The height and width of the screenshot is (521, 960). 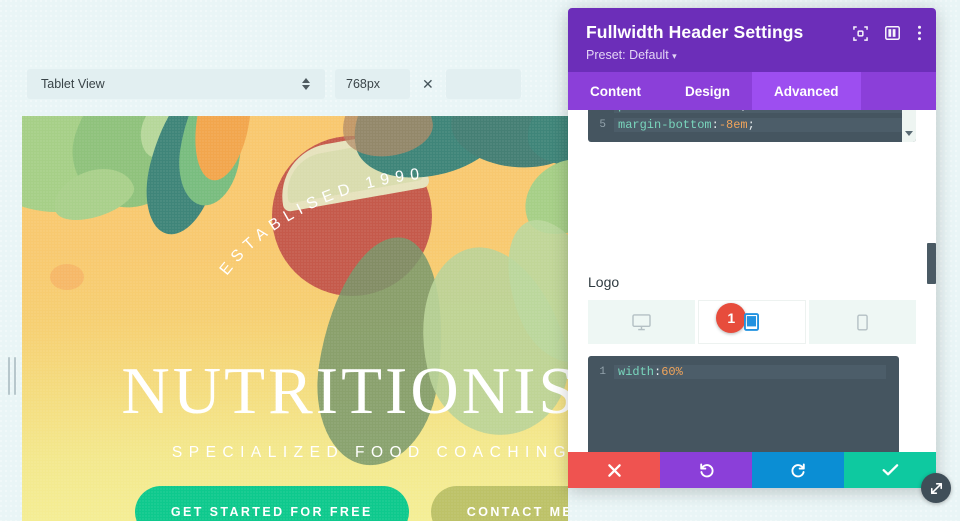 I want to click on logo-device-tabs: 1, so click(x=752, y=322).